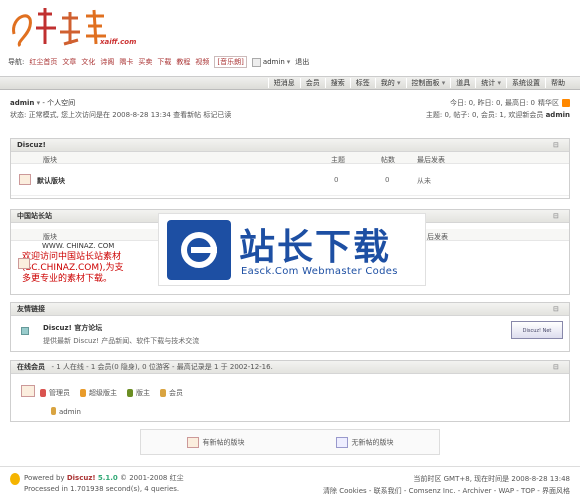 This screenshot has width=580, height=500. I want to click on forum-last: 从未, so click(424, 181).